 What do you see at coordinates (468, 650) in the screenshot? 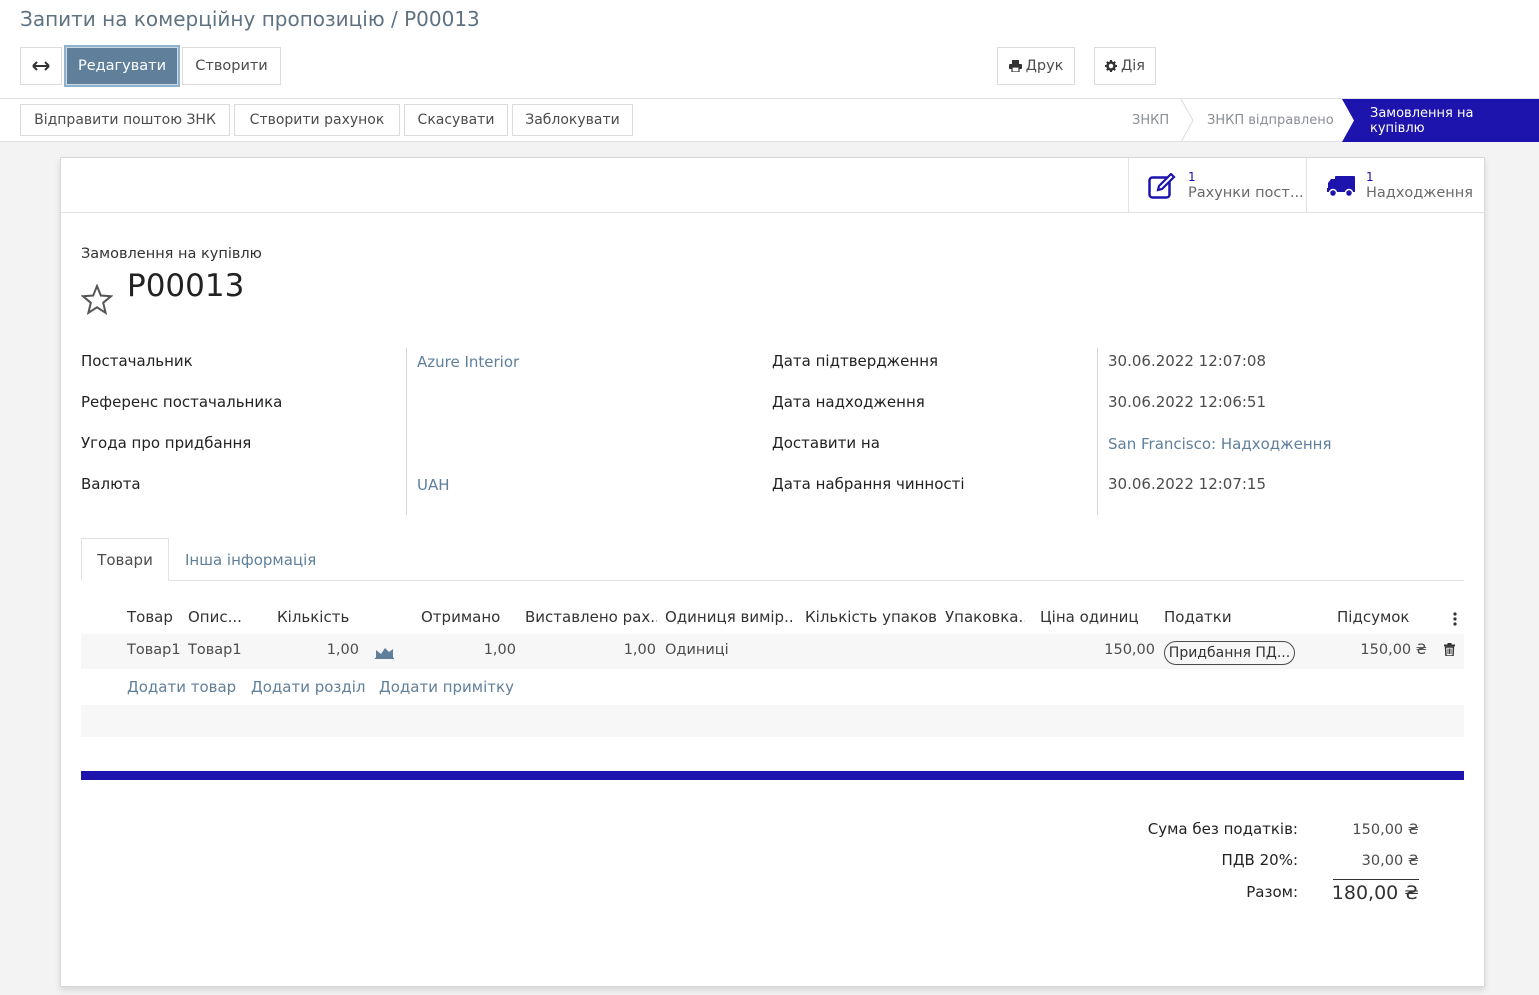
I see `cell-received: 1,00` at bounding box center [468, 650].